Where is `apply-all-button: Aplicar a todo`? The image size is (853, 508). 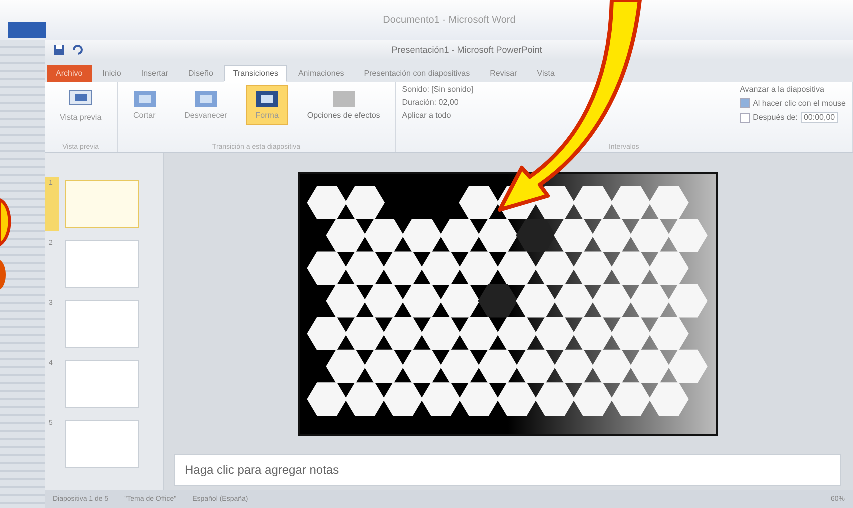
apply-all-button: Aplicar a todo is located at coordinates (438, 115).